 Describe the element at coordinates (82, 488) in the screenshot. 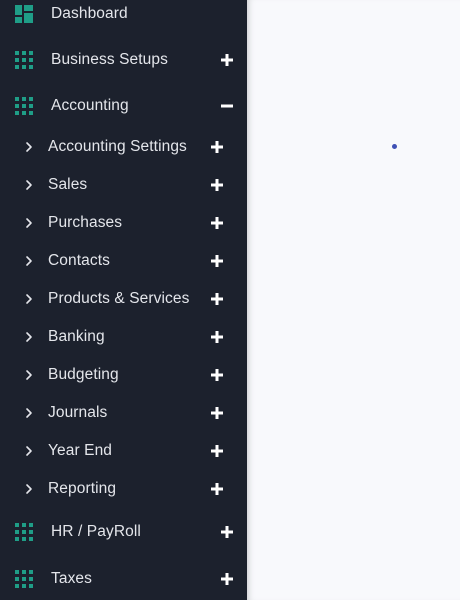

I see `submenu-item-label: Reporting` at that location.